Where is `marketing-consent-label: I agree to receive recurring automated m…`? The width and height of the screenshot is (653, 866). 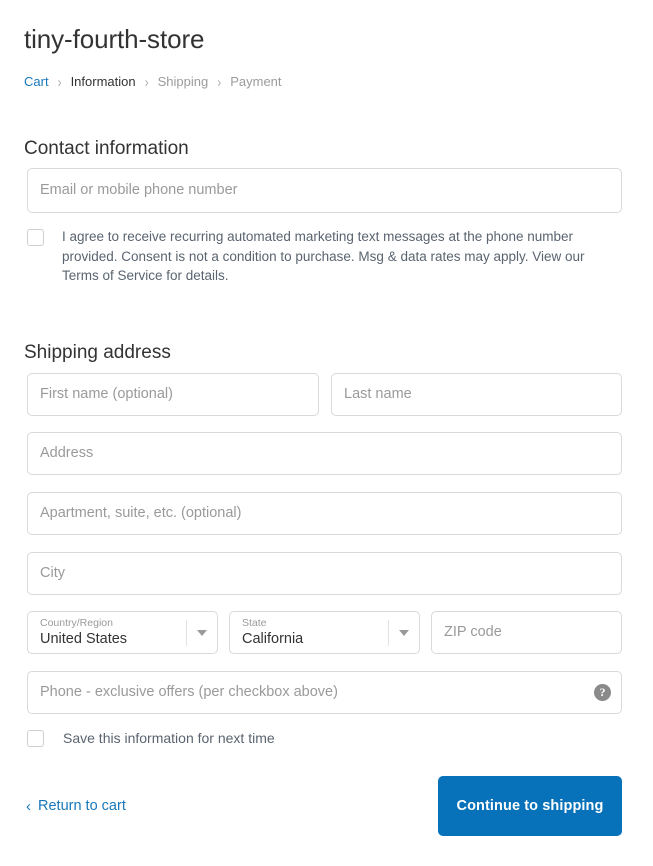
marketing-consent-label: I agree to receive recurring automated m… is located at coordinates (323, 256).